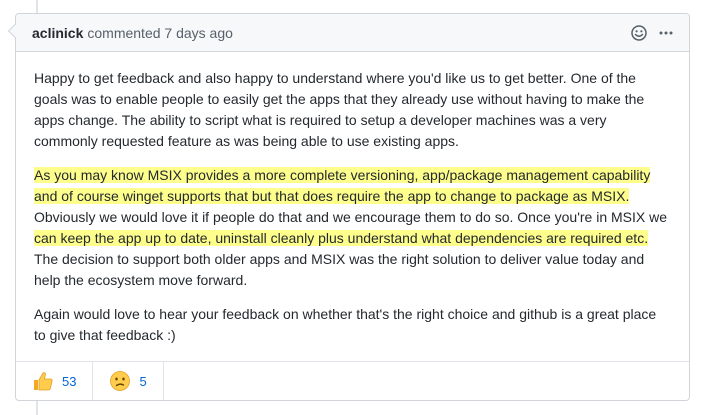  I want to click on reactions-bar: 53 5, so click(352, 380).